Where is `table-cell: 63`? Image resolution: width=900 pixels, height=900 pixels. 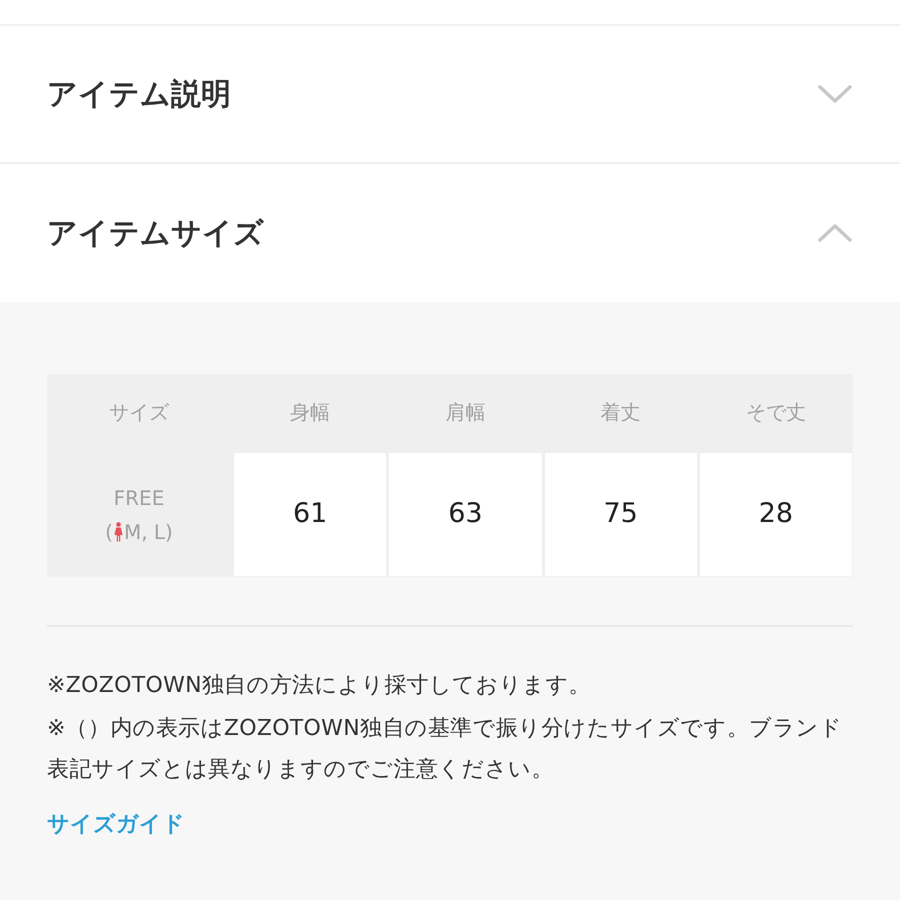 table-cell: 63 is located at coordinates (465, 514).